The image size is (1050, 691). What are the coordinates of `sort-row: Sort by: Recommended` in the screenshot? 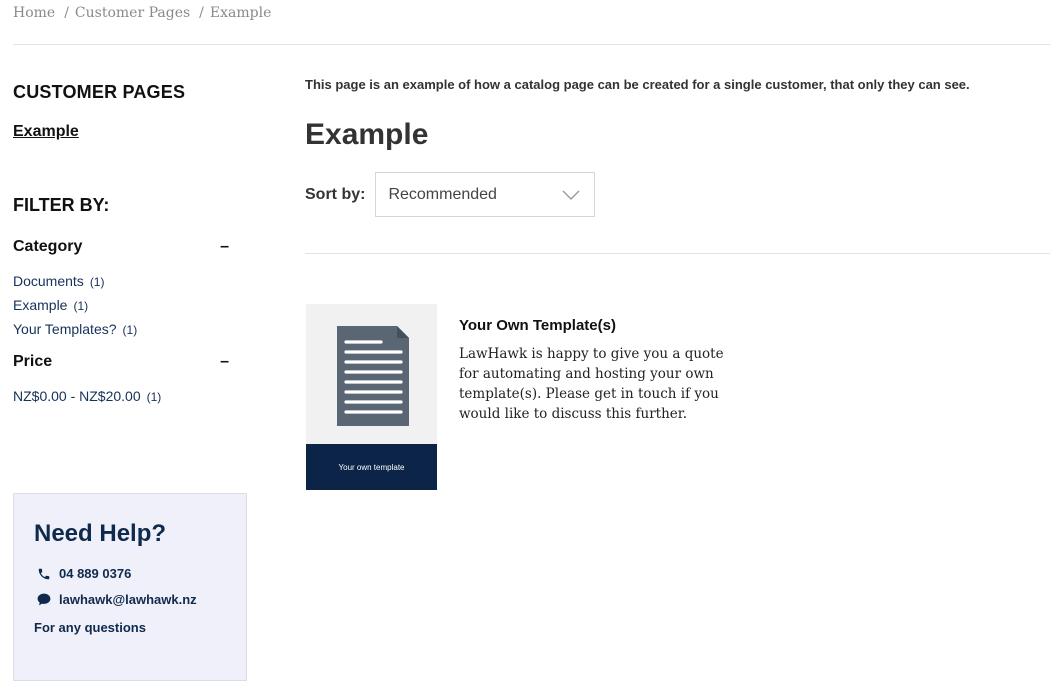 It's located at (677, 194).